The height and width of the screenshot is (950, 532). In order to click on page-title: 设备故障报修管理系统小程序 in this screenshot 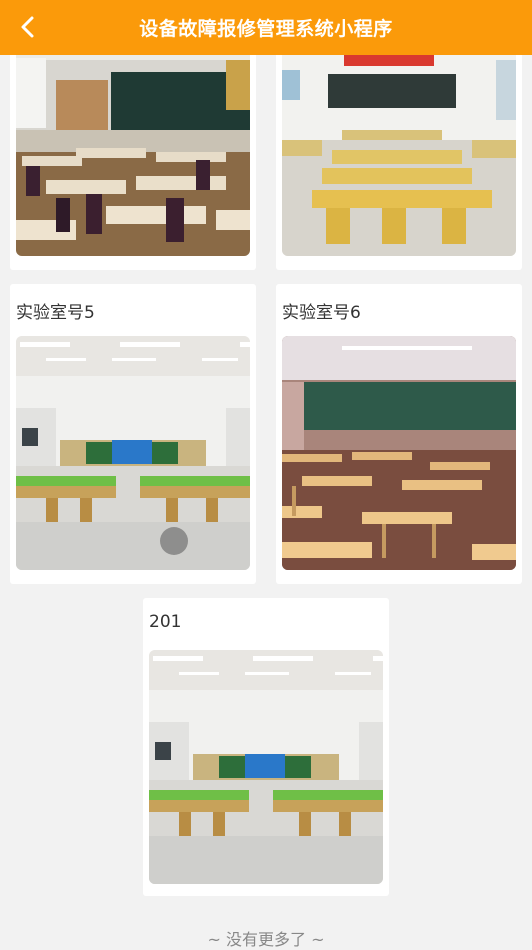, I will do `click(266, 29)`.